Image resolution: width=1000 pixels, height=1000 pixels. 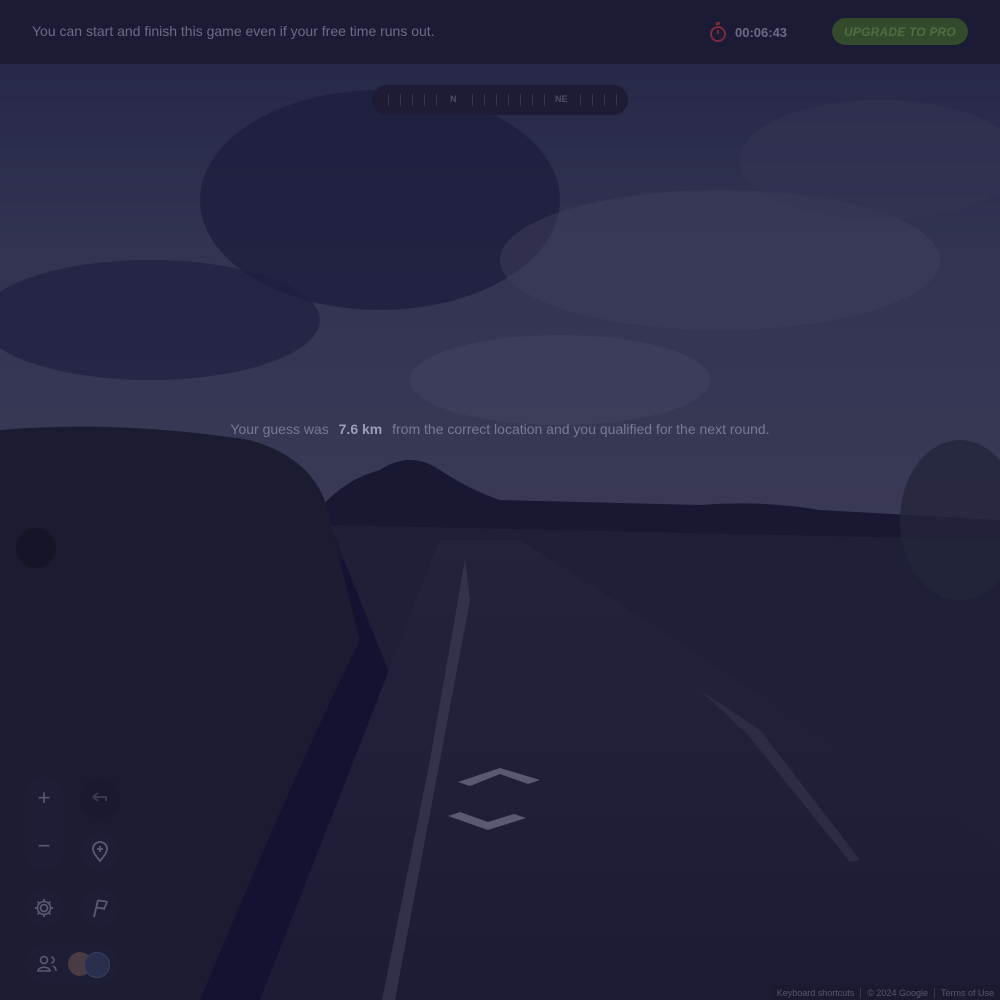 I want to click on compass: N NE, so click(x=500, y=100).